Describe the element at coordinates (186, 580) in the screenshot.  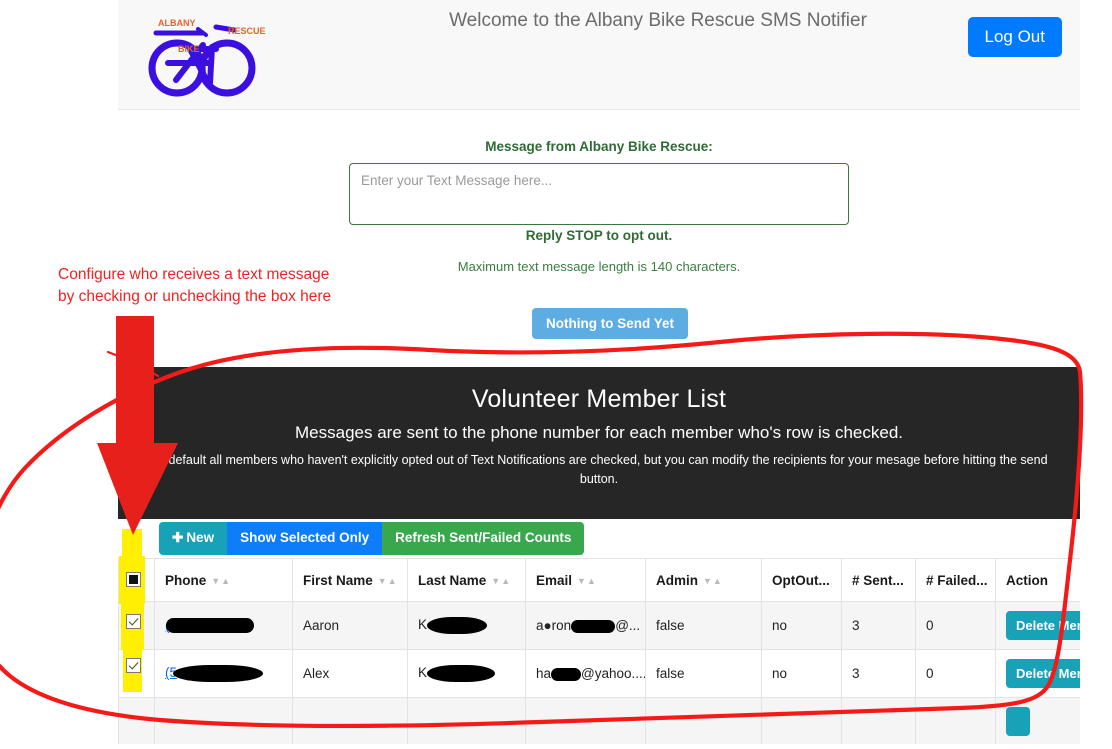
I see `header-phone-label: Phone` at that location.